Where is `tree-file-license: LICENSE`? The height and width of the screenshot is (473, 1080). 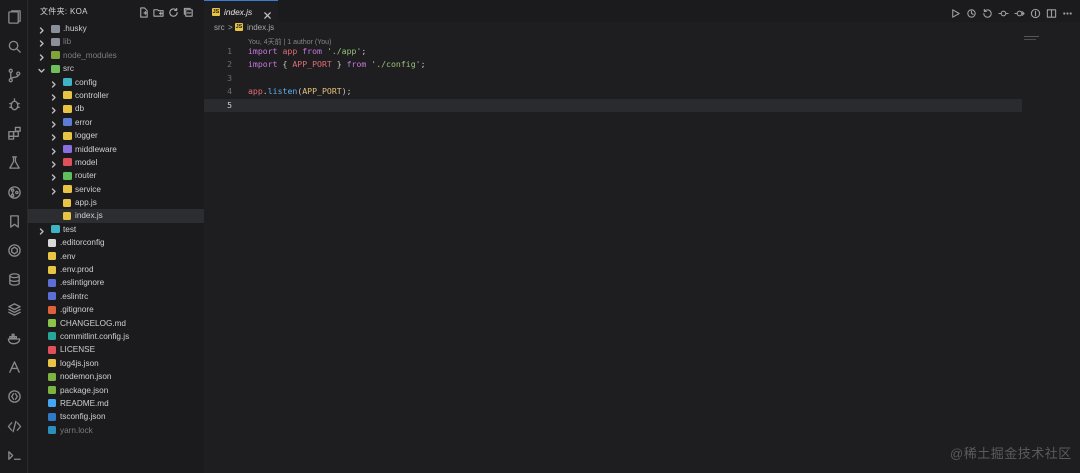 tree-file-license: LICENSE is located at coordinates (116, 349).